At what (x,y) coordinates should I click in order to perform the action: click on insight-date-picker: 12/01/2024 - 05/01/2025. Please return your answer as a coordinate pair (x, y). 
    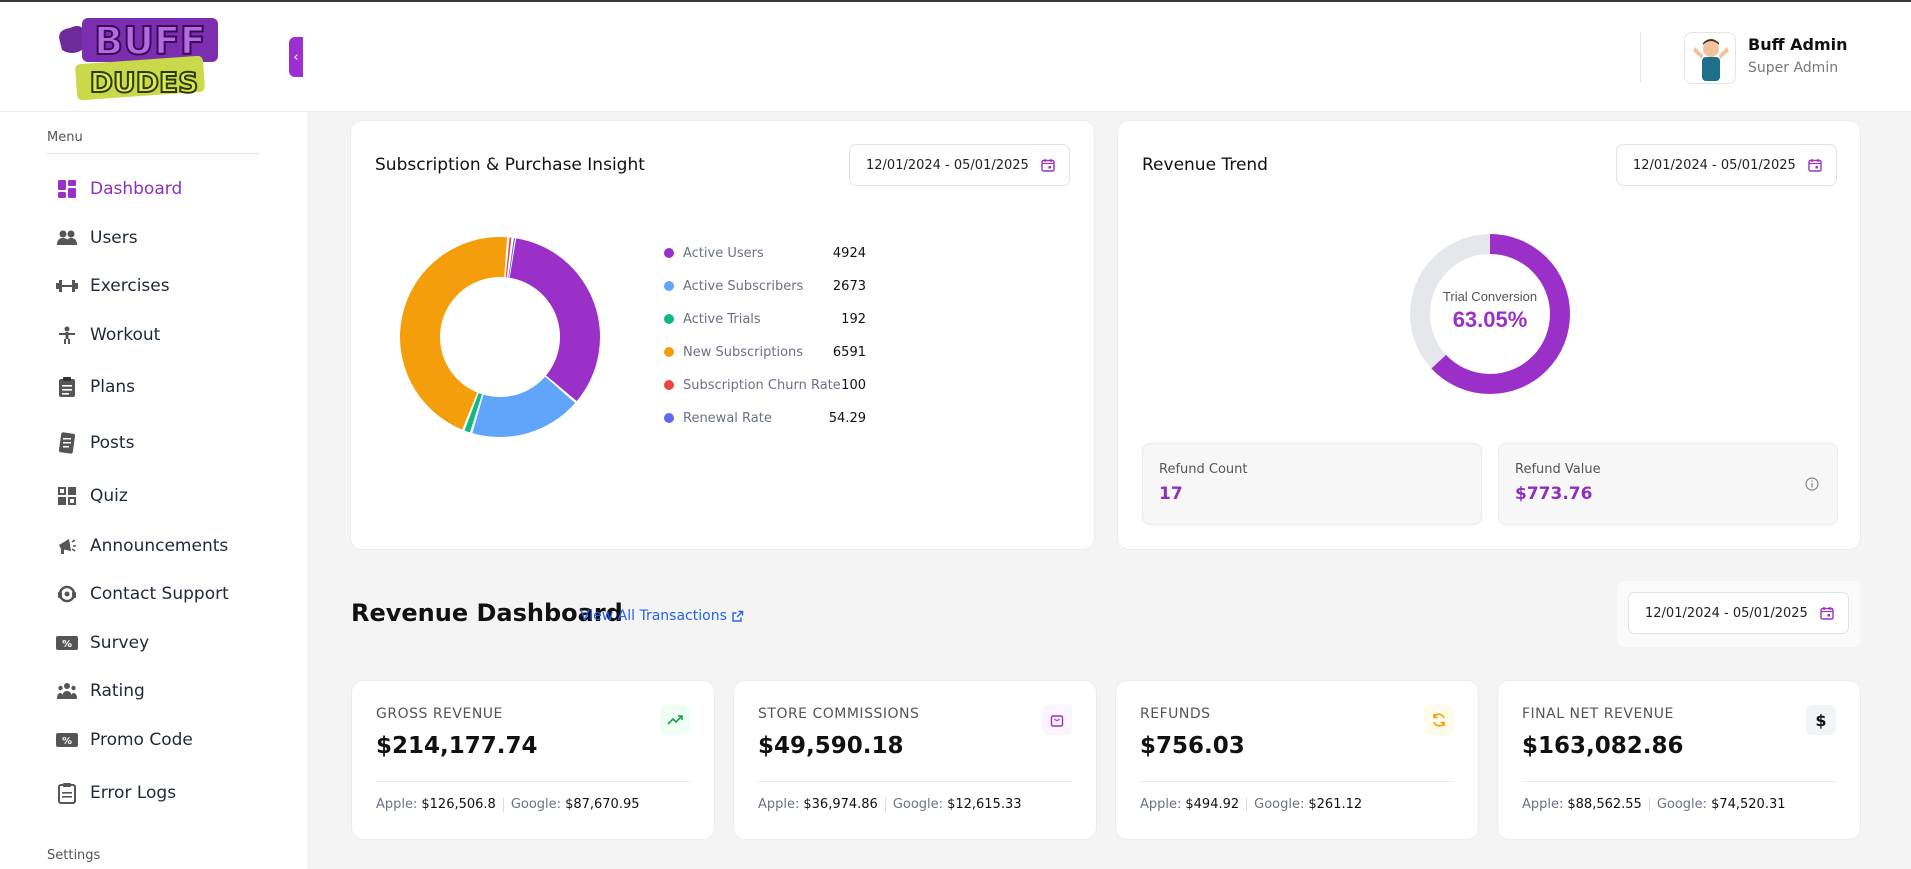
    Looking at the image, I should click on (959, 165).